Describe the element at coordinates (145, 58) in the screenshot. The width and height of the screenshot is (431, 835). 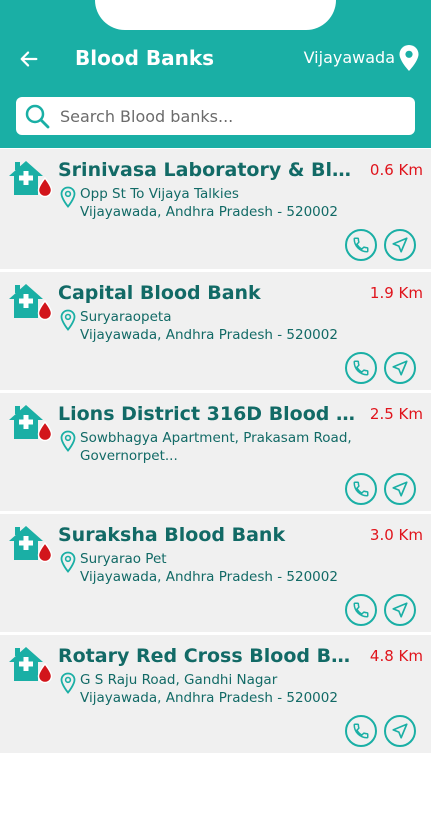
I see `page-title: Blood Banks` at that location.